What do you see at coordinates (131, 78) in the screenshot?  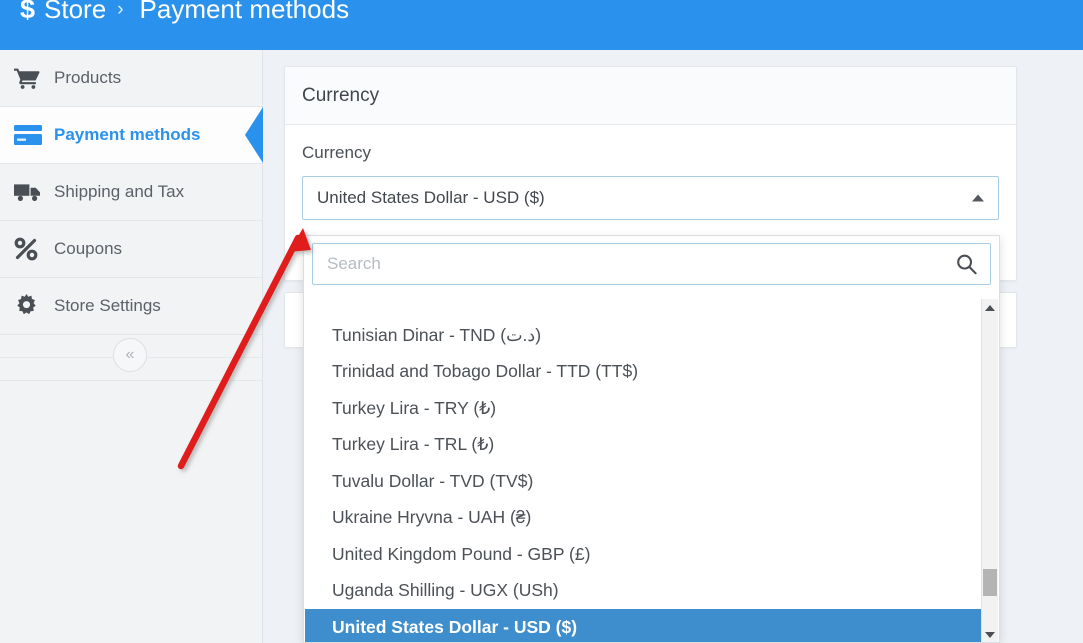 I see `sidebar-item-products: Products` at bounding box center [131, 78].